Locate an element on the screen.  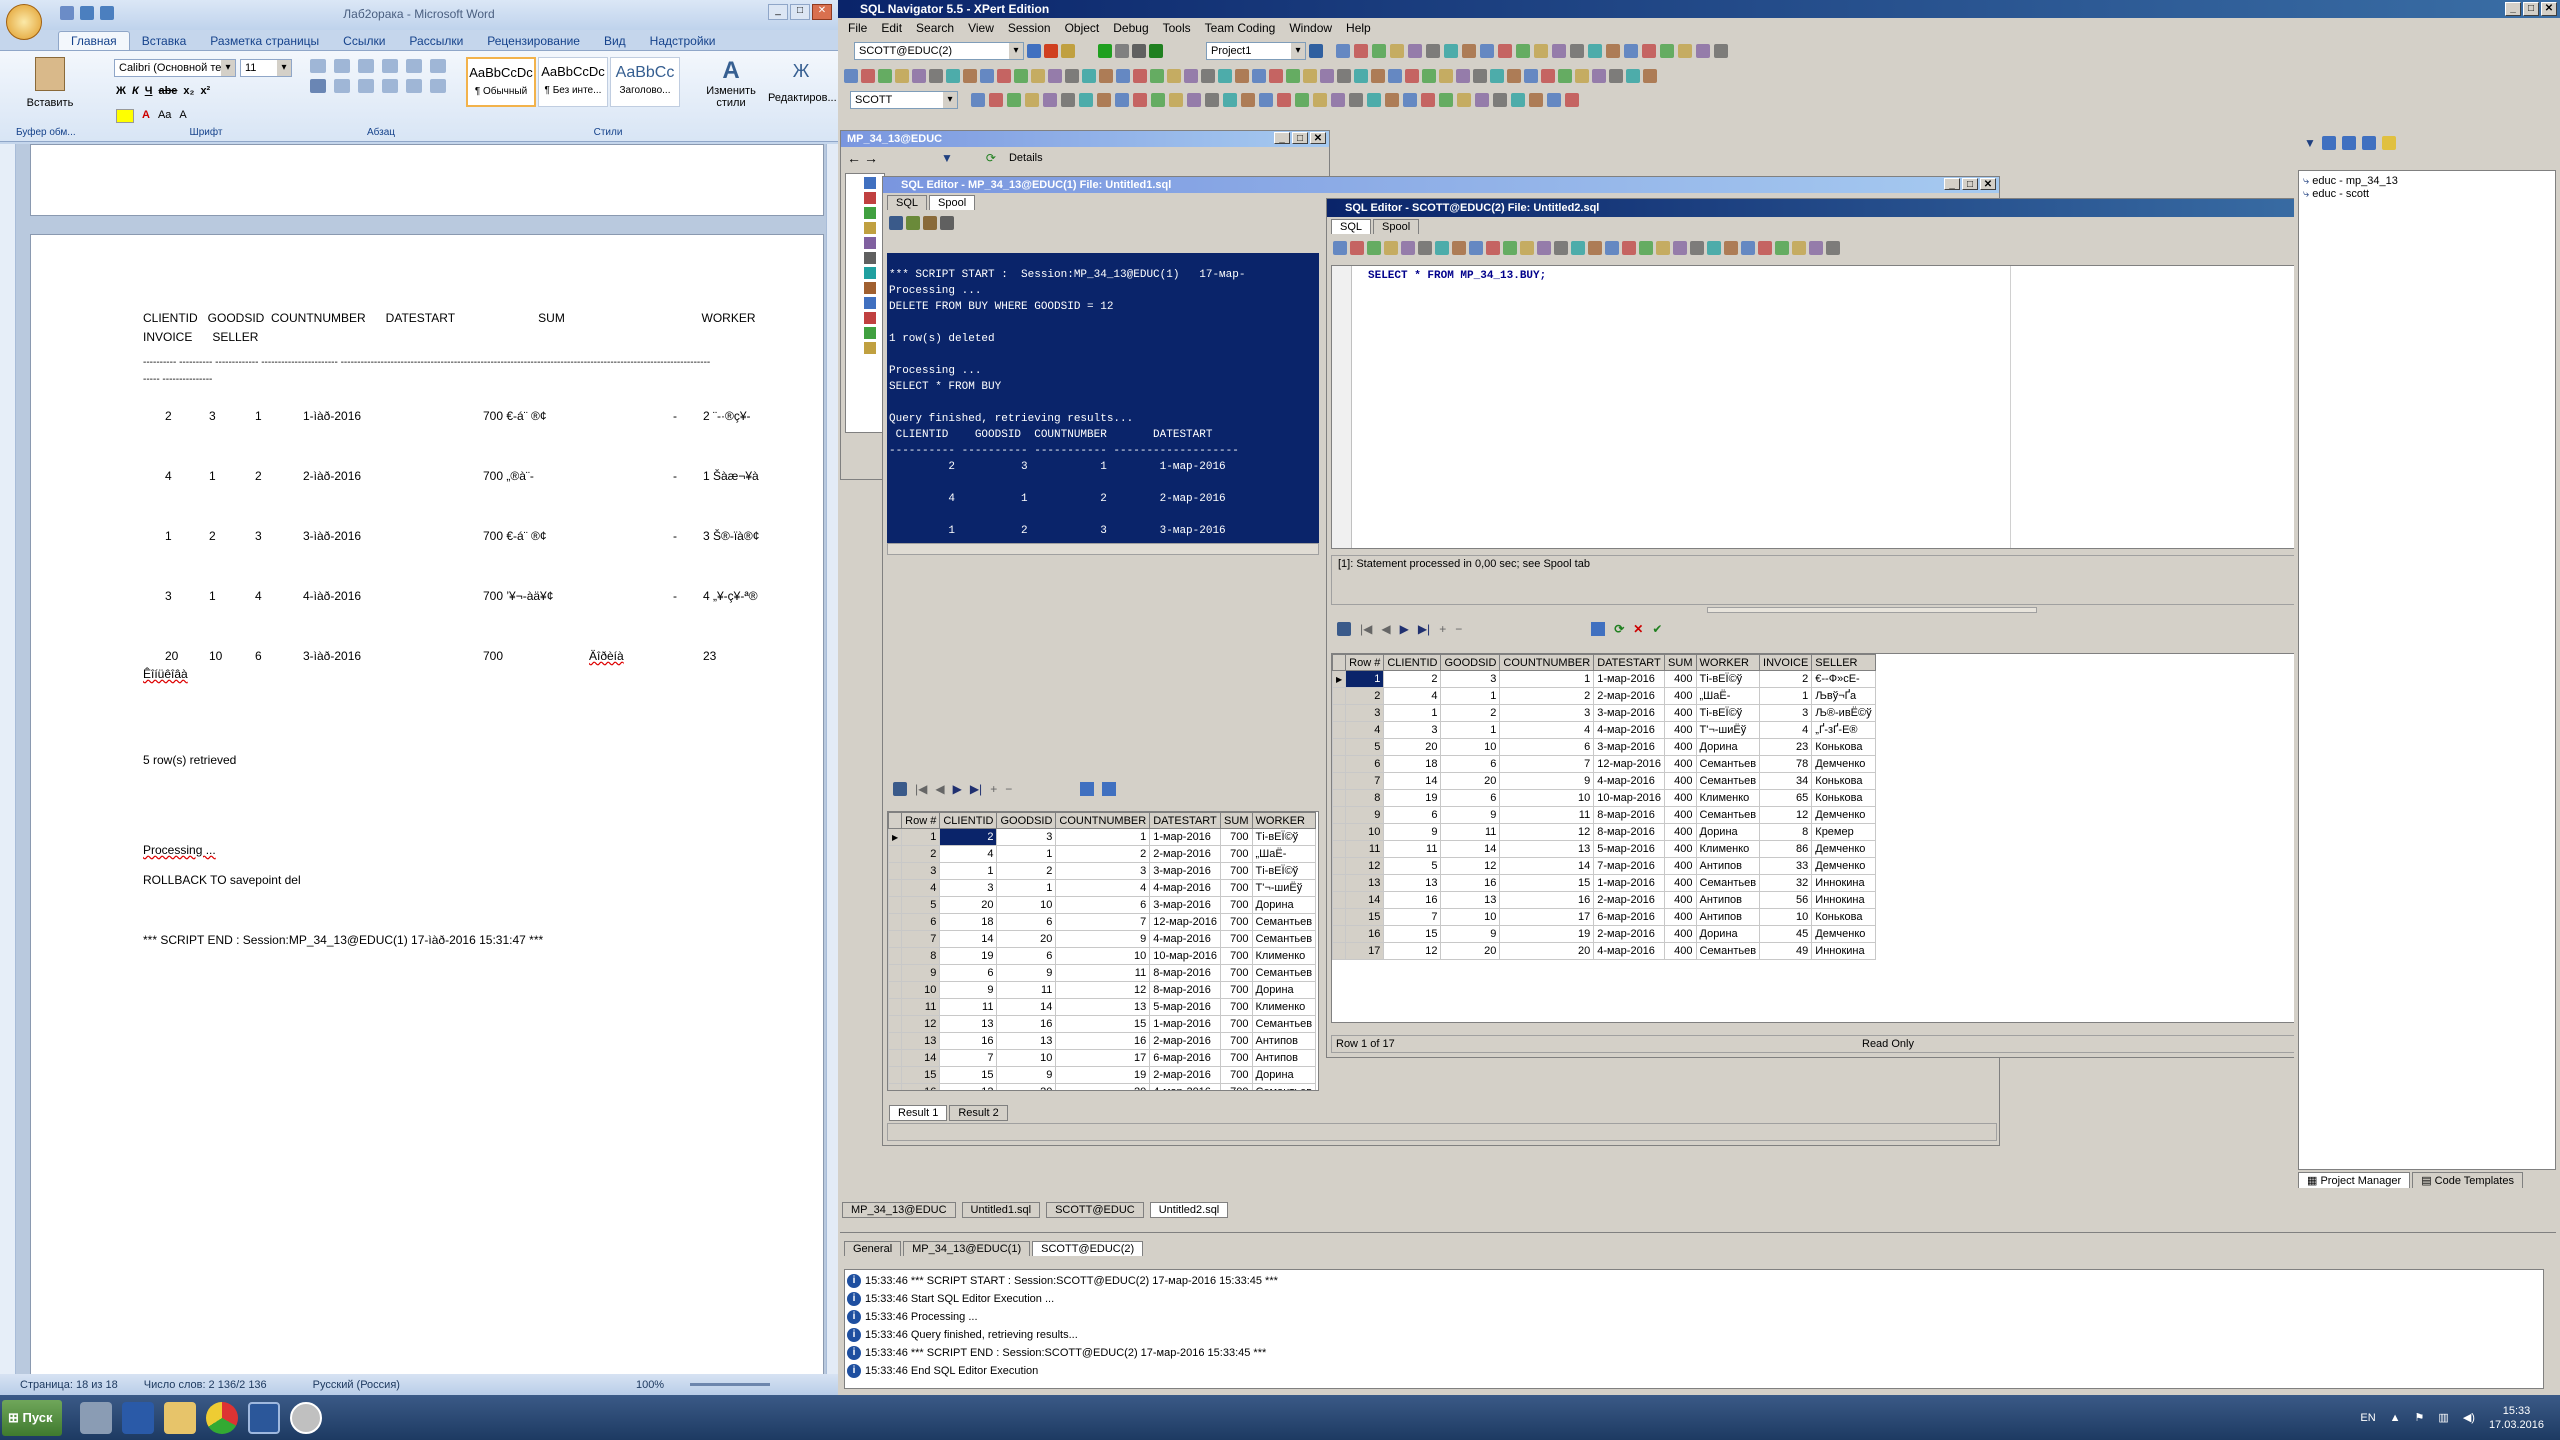
tab-sql: SQL is located at coordinates (907, 202).